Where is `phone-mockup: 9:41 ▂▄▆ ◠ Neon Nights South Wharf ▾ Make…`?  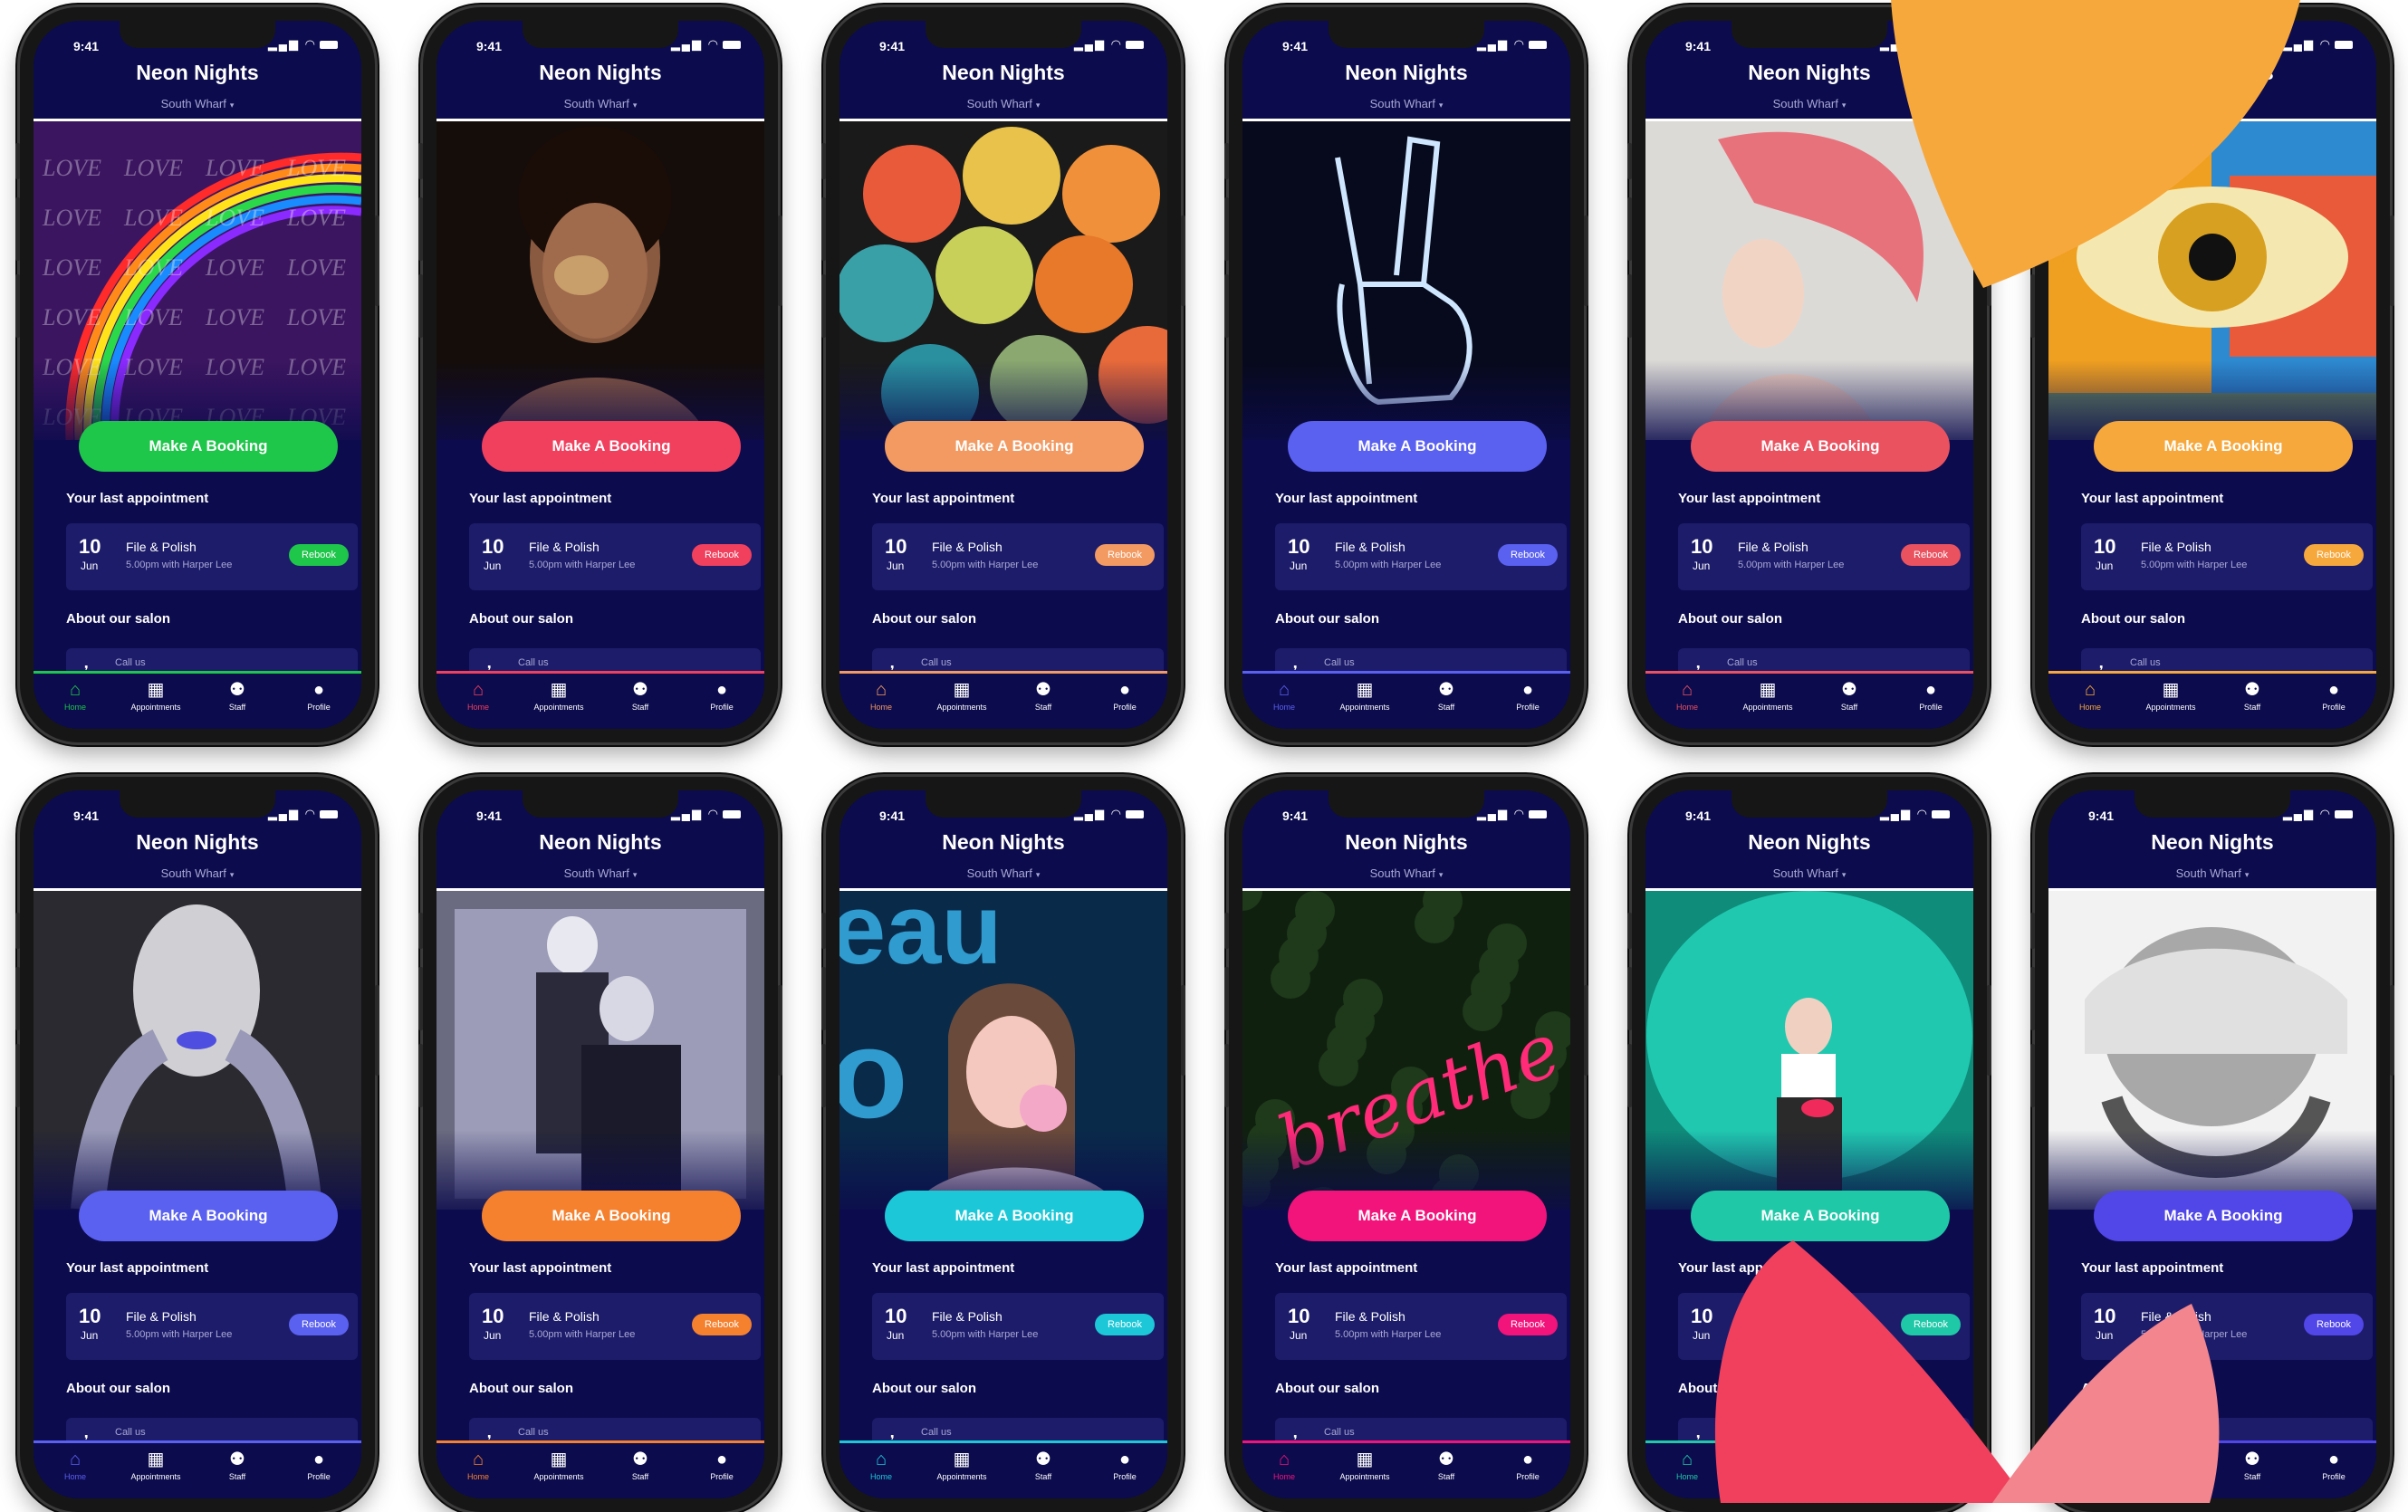
phone-mockup: 9:41 ▂▄▆ ◠ Neon Nights South Wharf ▾ Make… is located at coordinates (1003, 374).